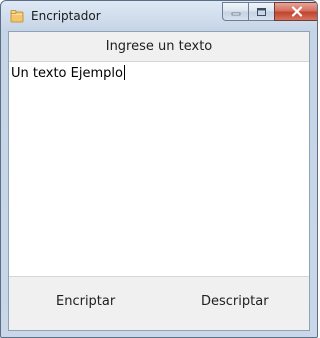  I want to click on maximize-icon, so click(261, 11).